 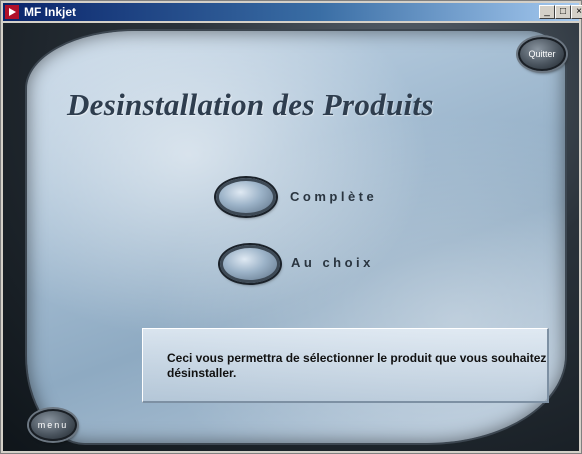 I want to click on complete-option-label: Complète, so click(x=333, y=196).